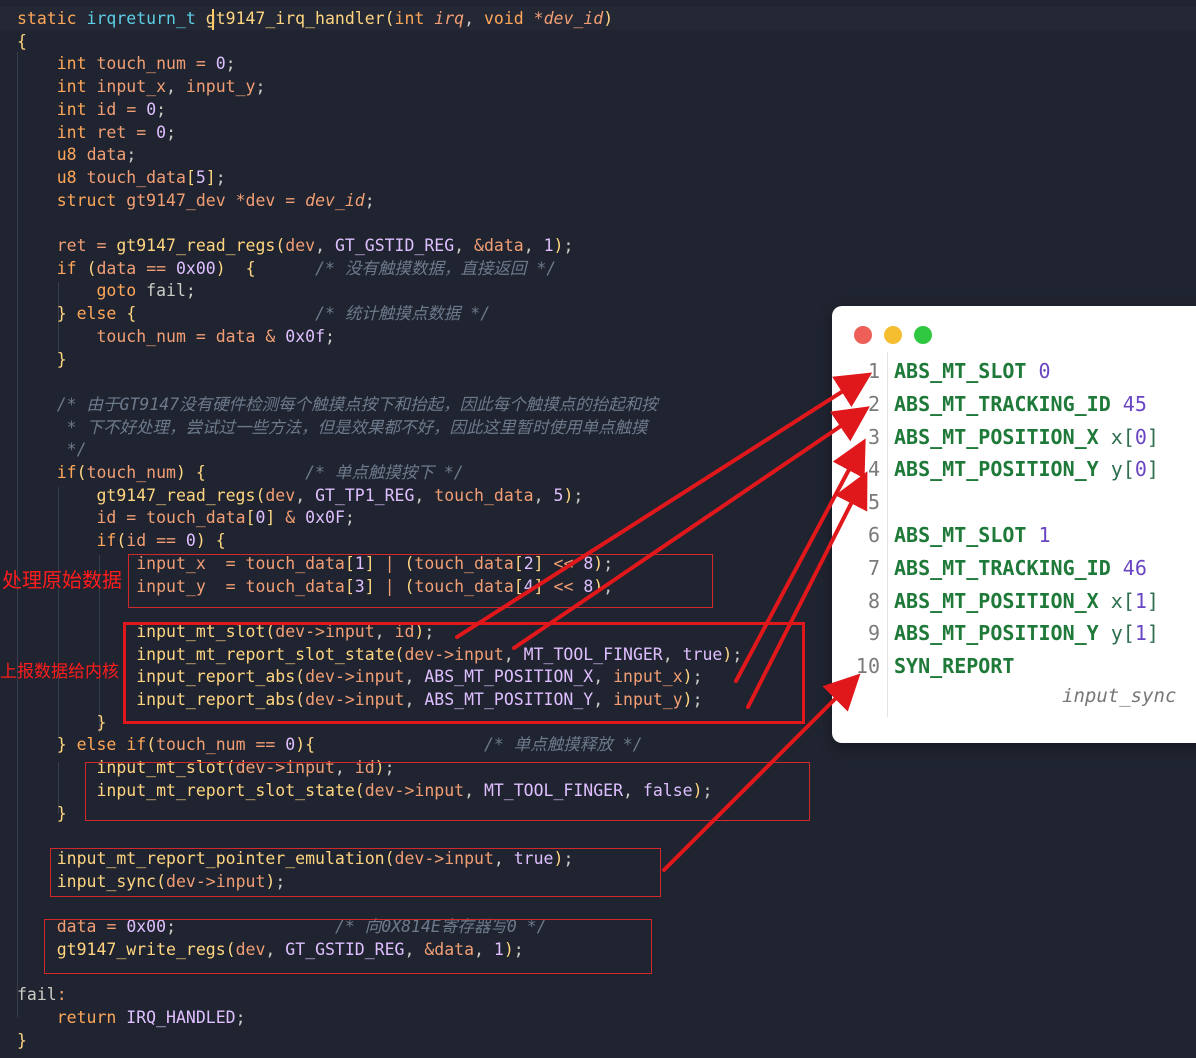 The height and width of the screenshot is (1058, 1196). What do you see at coordinates (96, 155) in the screenshot?
I see `code-line: u8 data;` at bounding box center [96, 155].